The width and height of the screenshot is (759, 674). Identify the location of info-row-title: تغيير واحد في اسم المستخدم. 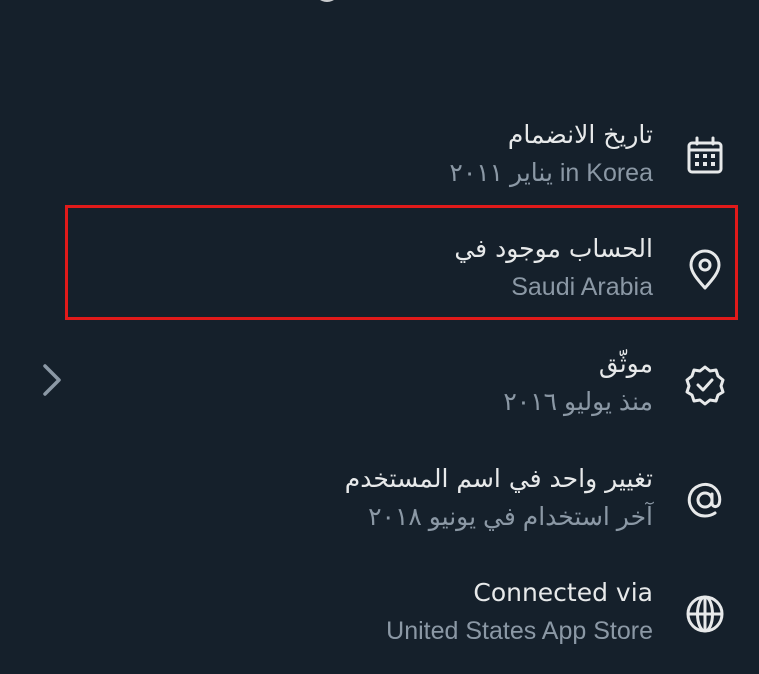
(498, 478).